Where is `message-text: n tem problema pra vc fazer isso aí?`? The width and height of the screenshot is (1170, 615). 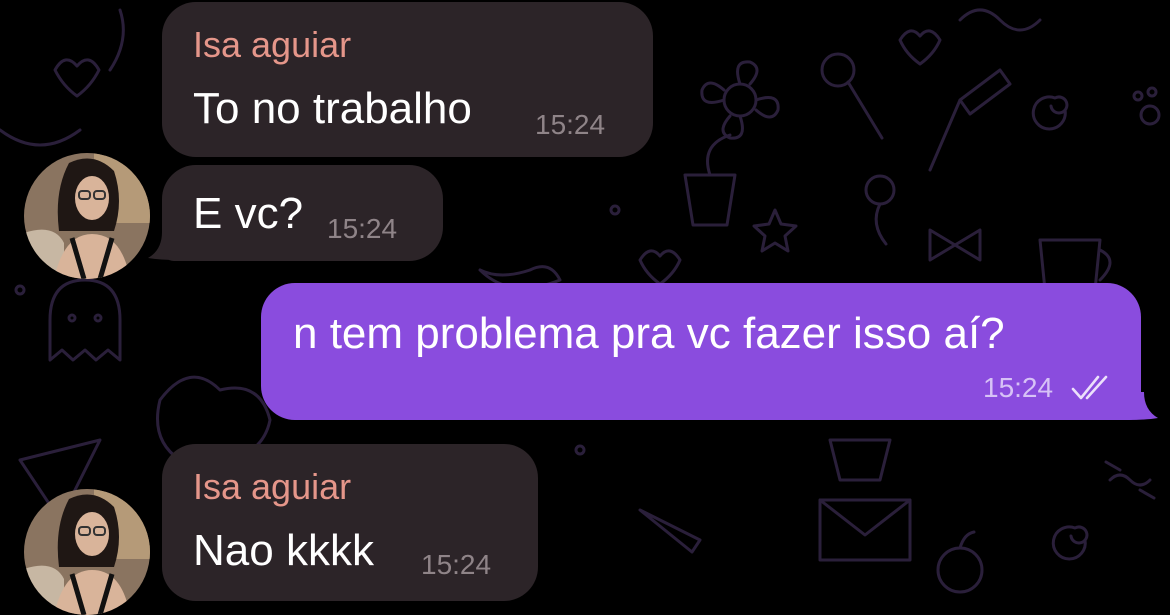 message-text: n tem problema pra vc fazer isso aí? is located at coordinates (649, 333).